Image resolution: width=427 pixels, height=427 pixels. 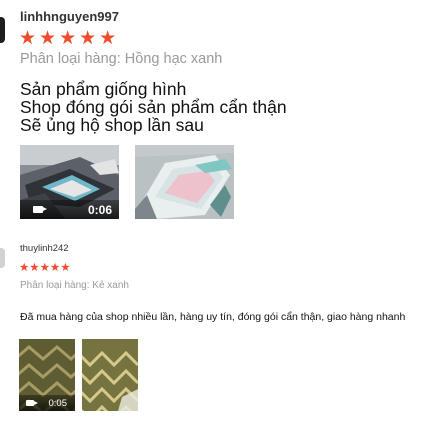 I want to click on video-duration: 0:06, so click(x=99, y=209).